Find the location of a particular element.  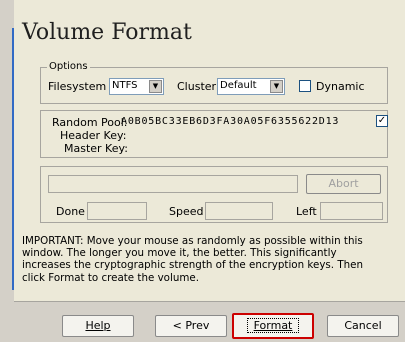

button-separator is located at coordinates (209, 301).